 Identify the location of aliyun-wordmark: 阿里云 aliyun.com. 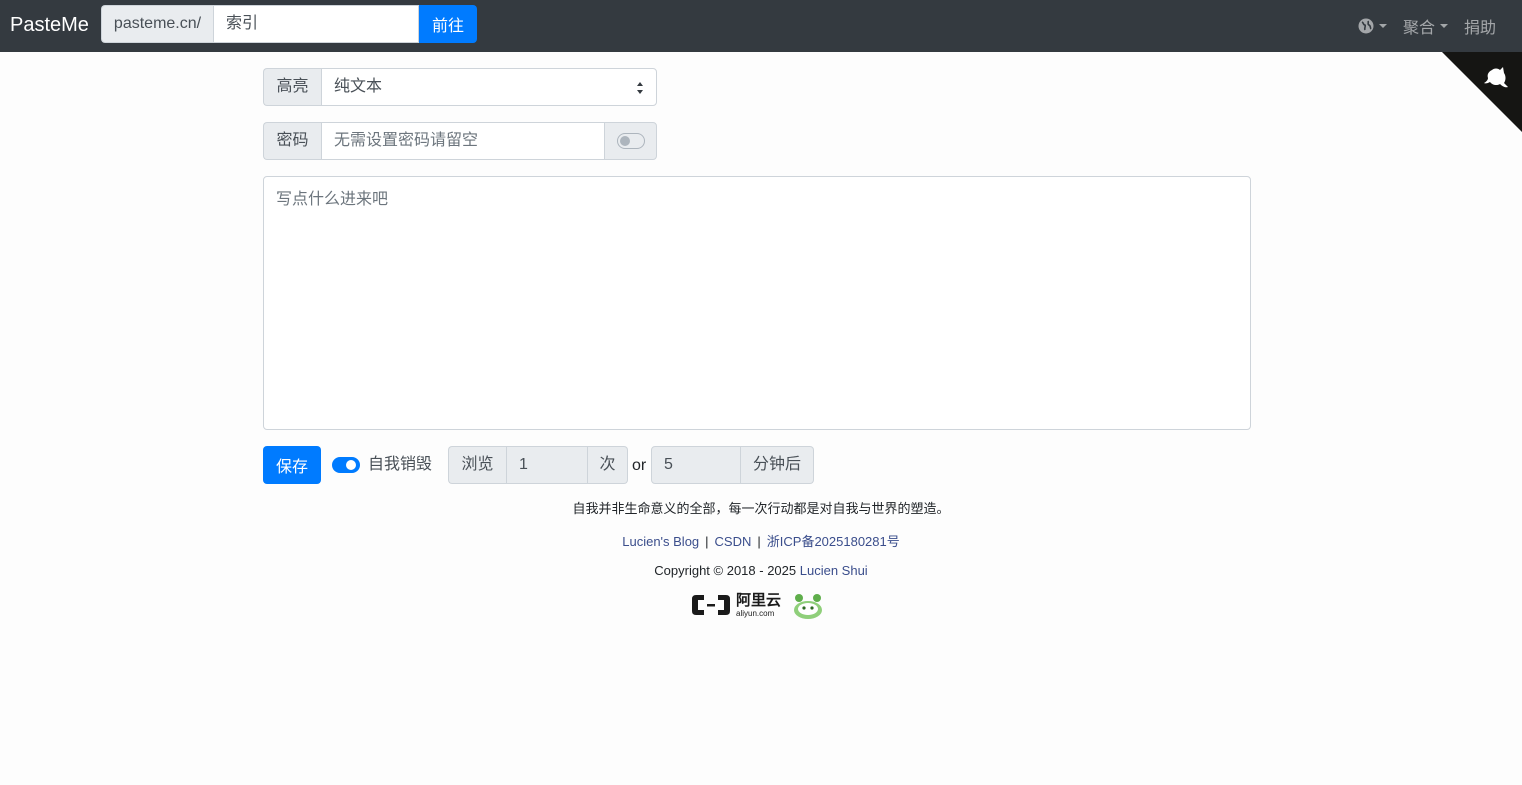
(758, 605).